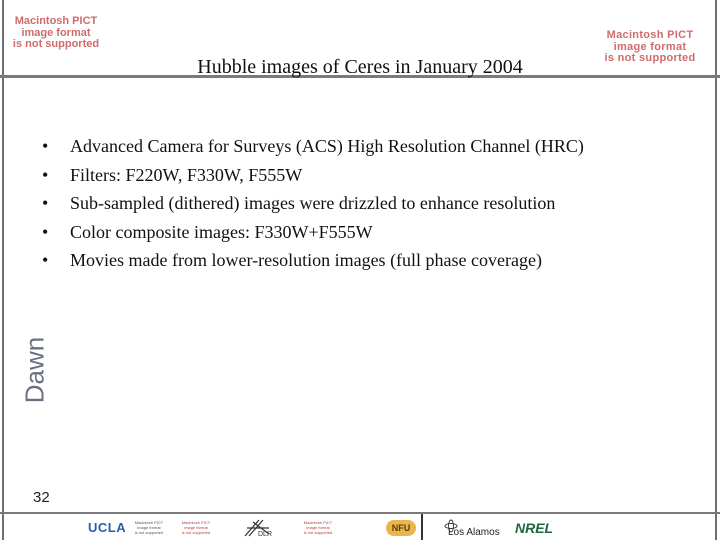 Image resolution: width=720 pixels, height=540 pixels. What do you see at coordinates (422, 527) in the screenshot?
I see `footer-separator` at bounding box center [422, 527].